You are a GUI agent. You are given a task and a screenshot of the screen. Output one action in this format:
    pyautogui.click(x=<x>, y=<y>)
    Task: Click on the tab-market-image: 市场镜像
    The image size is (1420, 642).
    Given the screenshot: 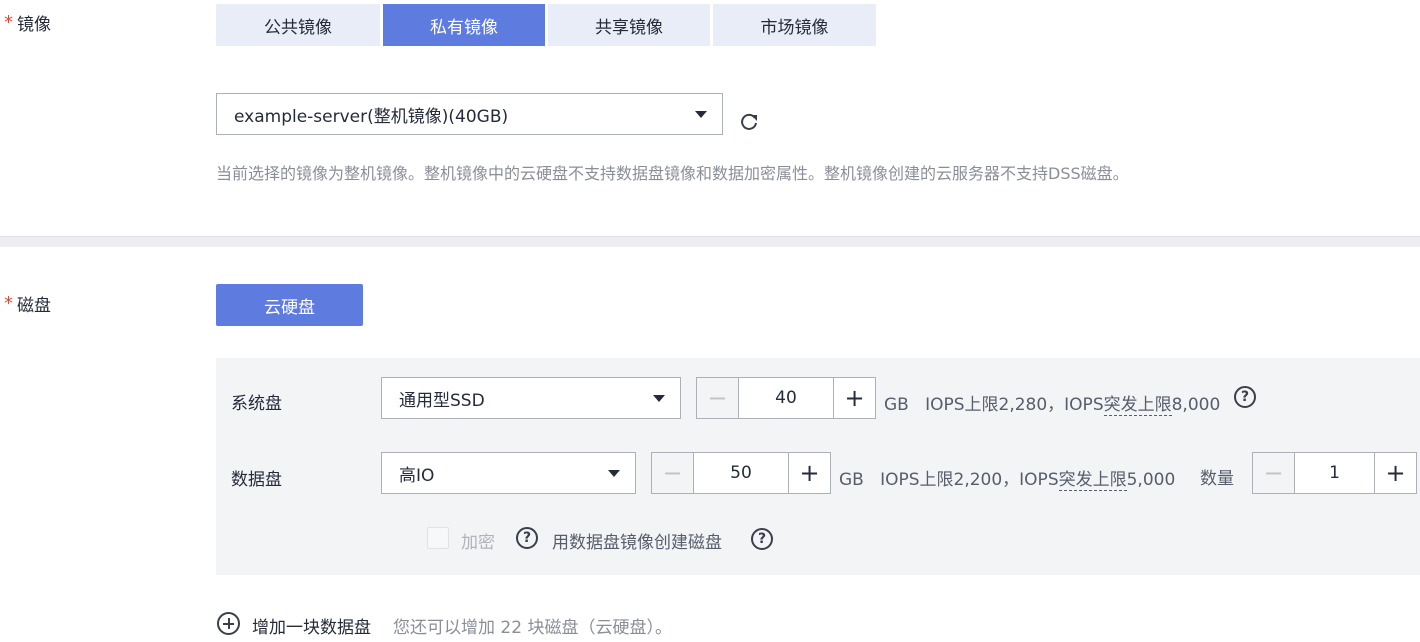 What is the action you would take?
    pyautogui.click(x=794, y=25)
    